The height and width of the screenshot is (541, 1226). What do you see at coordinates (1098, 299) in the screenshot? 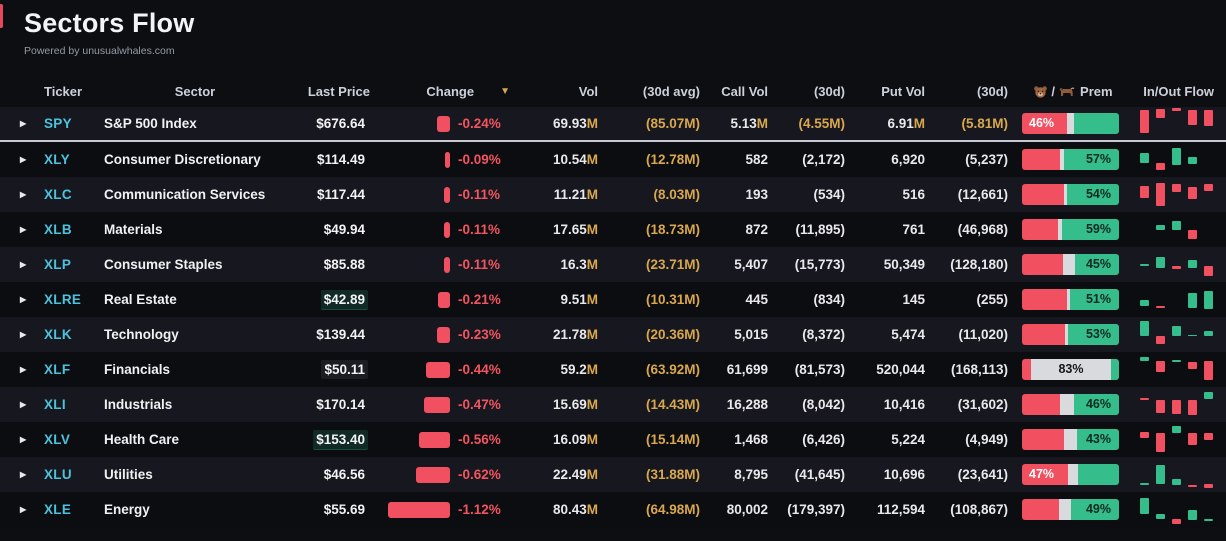
I see `prem-percent-label: 51%` at bounding box center [1098, 299].